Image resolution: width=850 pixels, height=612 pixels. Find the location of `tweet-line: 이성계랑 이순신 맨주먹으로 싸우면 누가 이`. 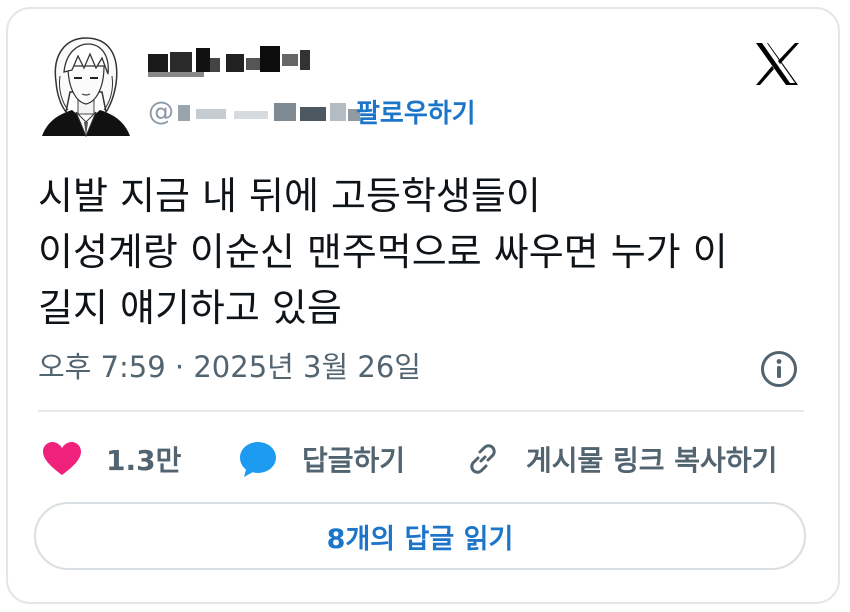

tweet-line: 이성계랑 이순신 맨주먹으로 싸우면 누가 이 is located at coordinates (383, 252).